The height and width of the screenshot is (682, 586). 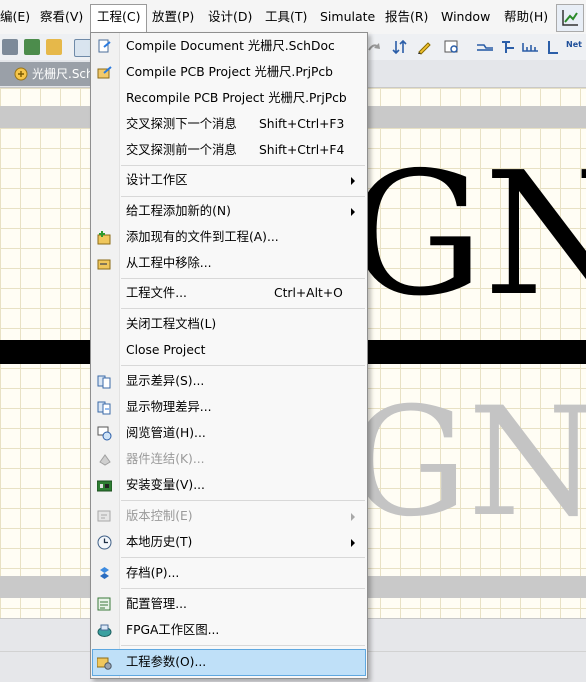 I want to click on menu-help: 帮助(H), so click(x=526, y=17).